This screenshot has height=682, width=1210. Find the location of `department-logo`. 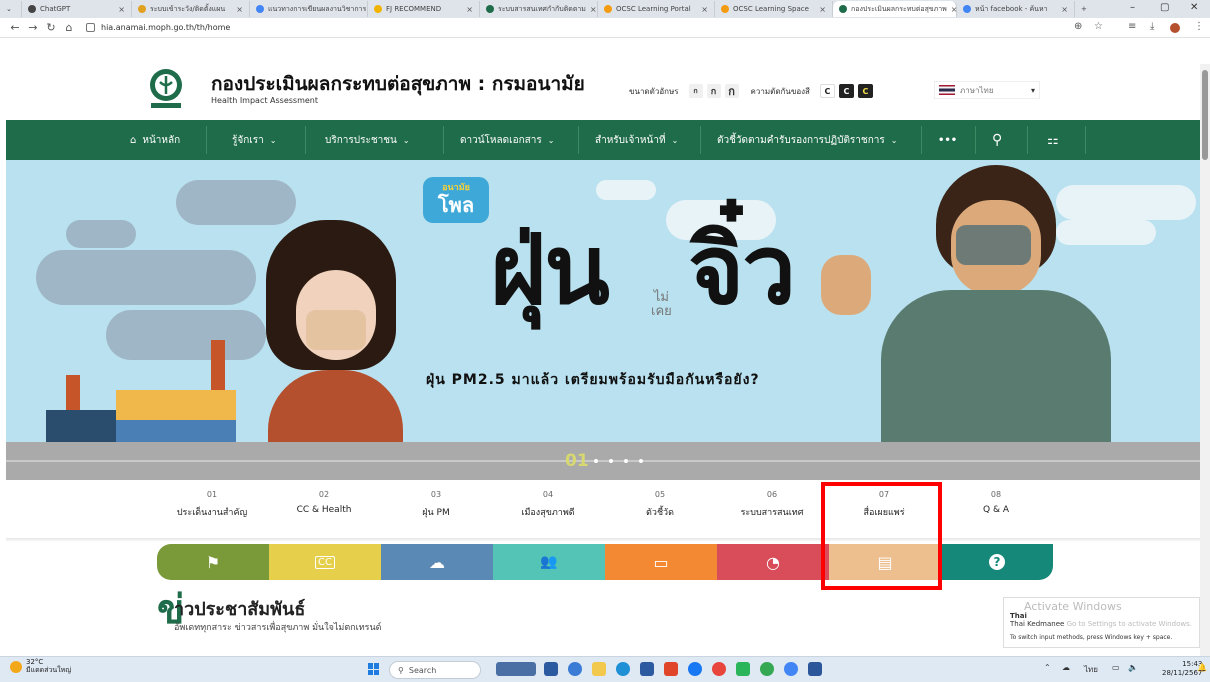

department-logo is located at coordinates (166, 89).